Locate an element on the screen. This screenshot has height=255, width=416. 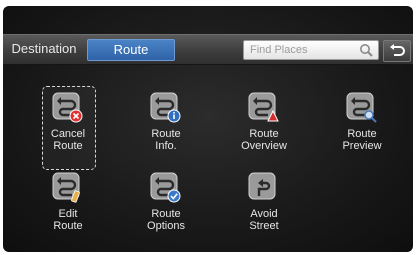
menu-item-label: Cancel Route is located at coordinates (68, 140).